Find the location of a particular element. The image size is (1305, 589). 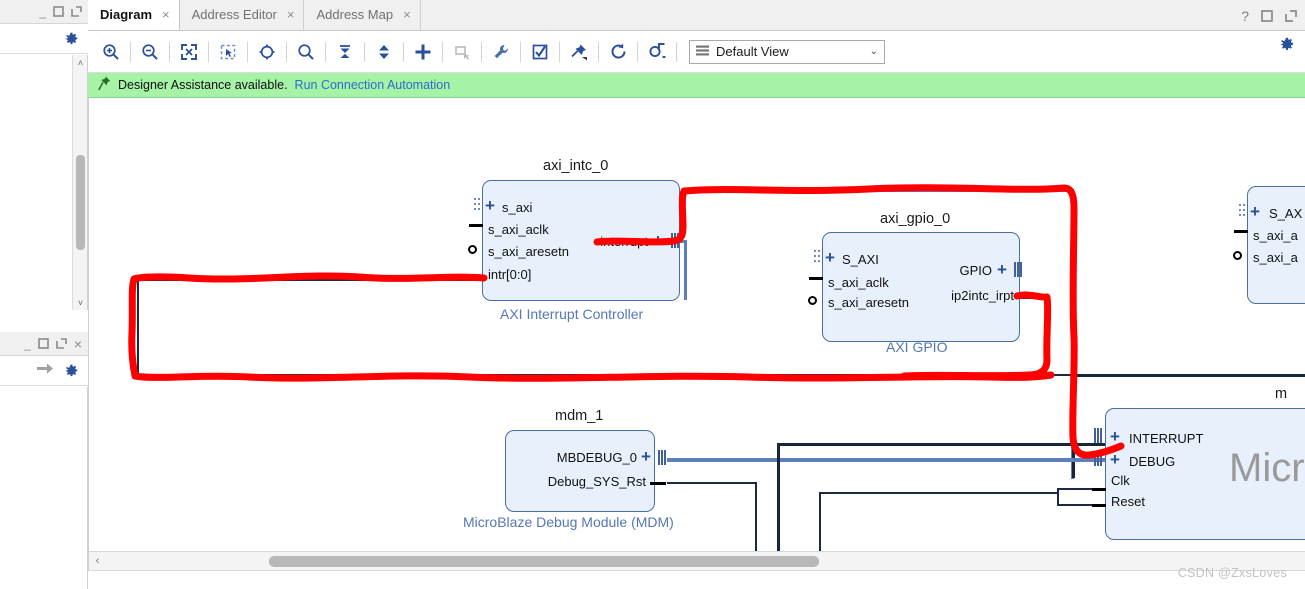

gpio-saxi-bus-pin-icon is located at coordinates (817, 258).